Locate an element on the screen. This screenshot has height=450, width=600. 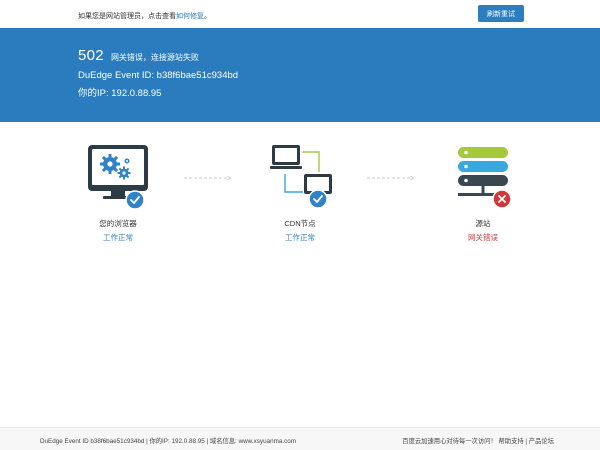
footer-links: 百度云加速用心对待每一次访问！ 帮助支持 | 产品论坛 is located at coordinates (478, 440).